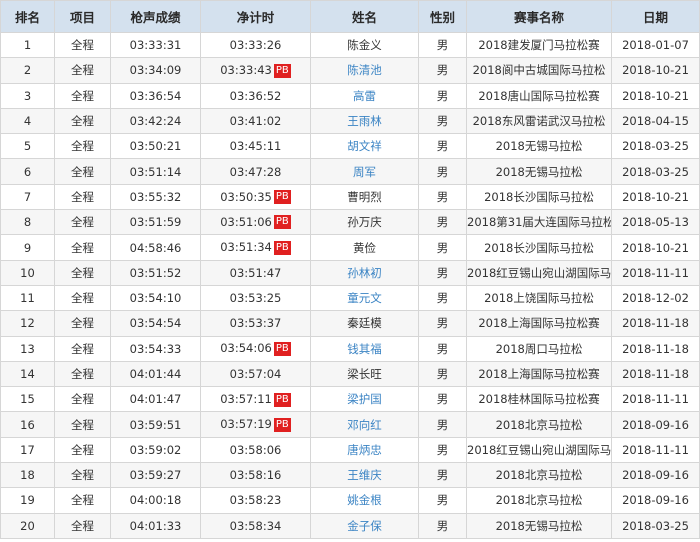 The width and height of the screenshot is (700, 542). I want to click on header-race: 赛事名称, so click(539, 16).